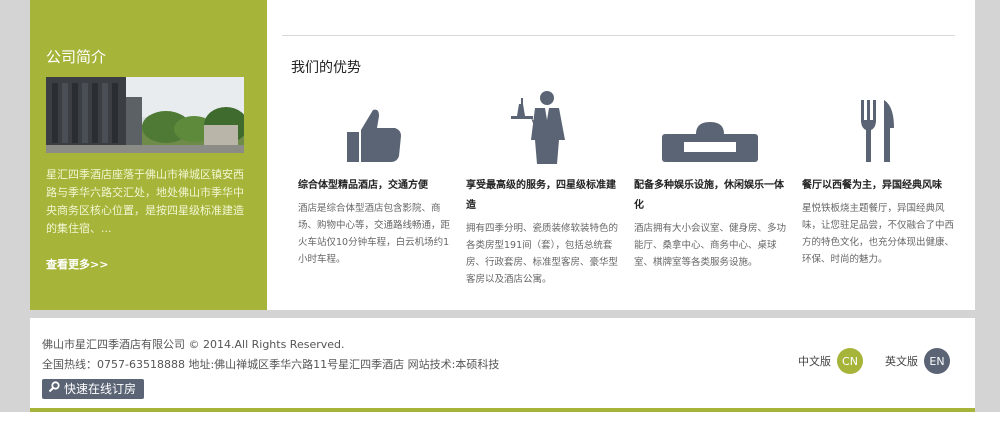 Image resolution: width=1000 pixels, height=430 pixels. I want to click on lang-cn-badge: CN, so click(850, 361).